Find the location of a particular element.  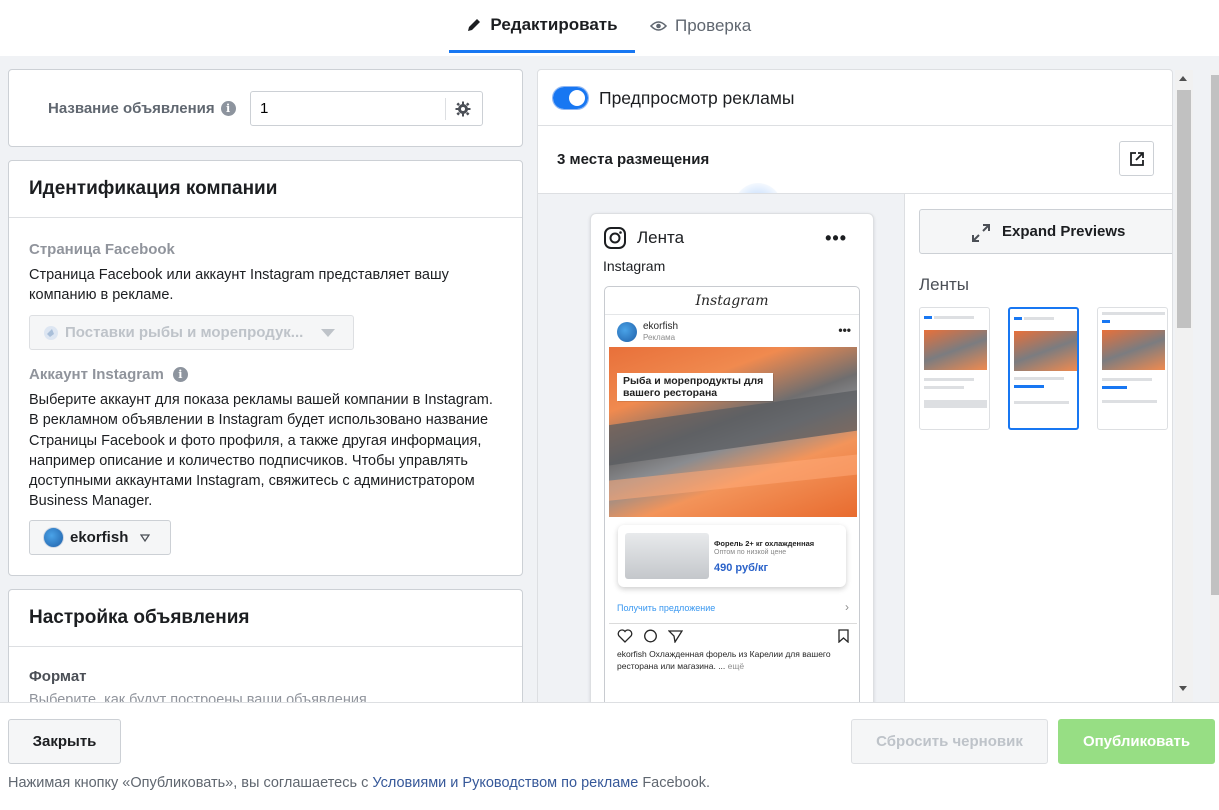

chevron-right-icon: › is located at coordinates (847, 607).